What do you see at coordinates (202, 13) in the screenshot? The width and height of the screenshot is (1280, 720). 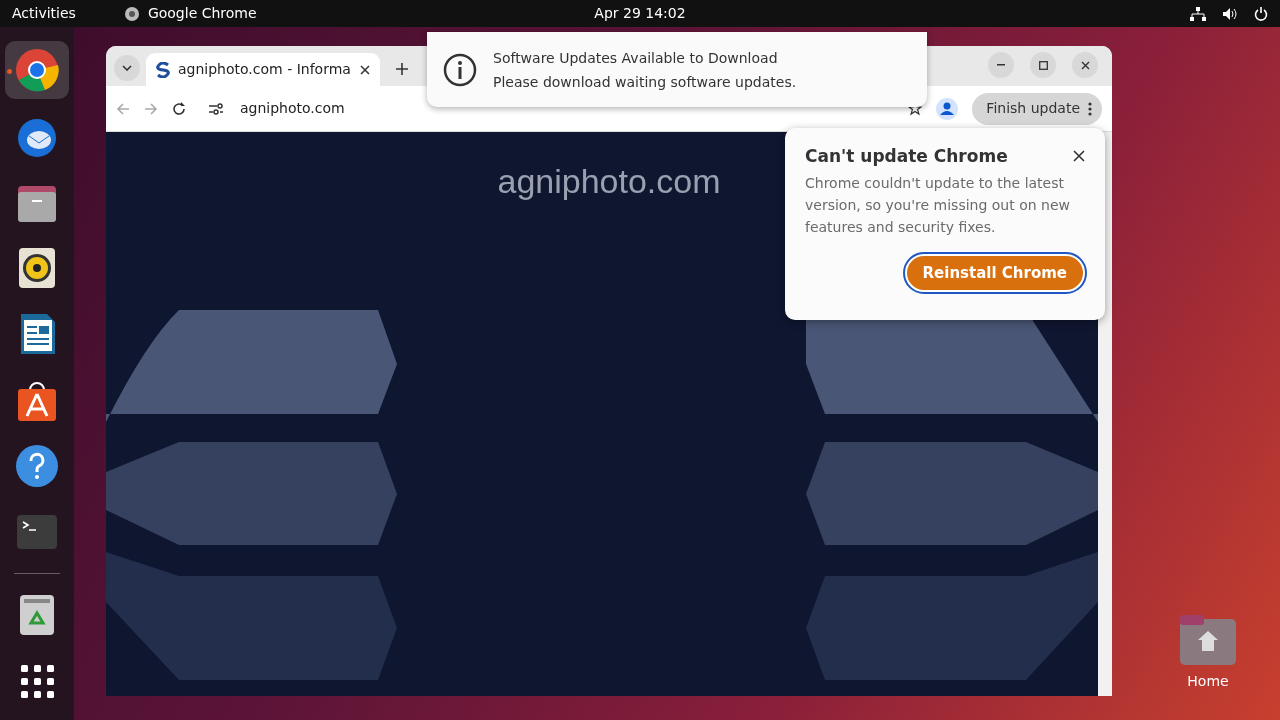 I see `app-menu: Google Chrome` at bounding box center [202, 13].